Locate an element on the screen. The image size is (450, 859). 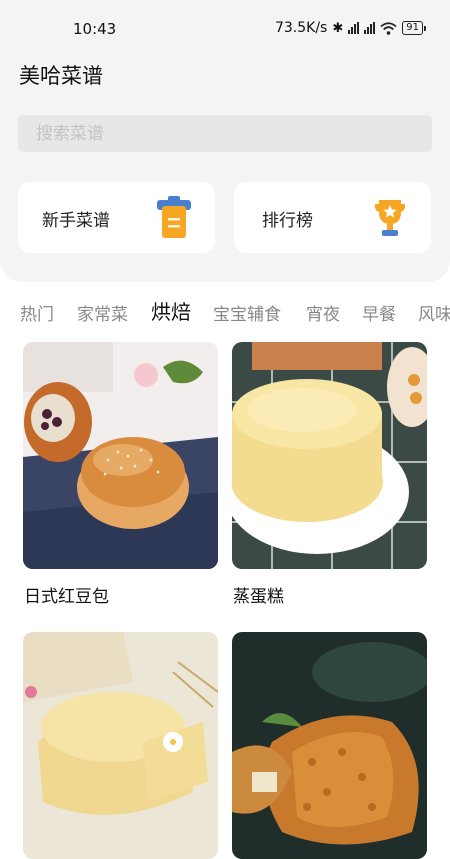
ranking-card: 排行榜 is located at coordinates (332, 217).